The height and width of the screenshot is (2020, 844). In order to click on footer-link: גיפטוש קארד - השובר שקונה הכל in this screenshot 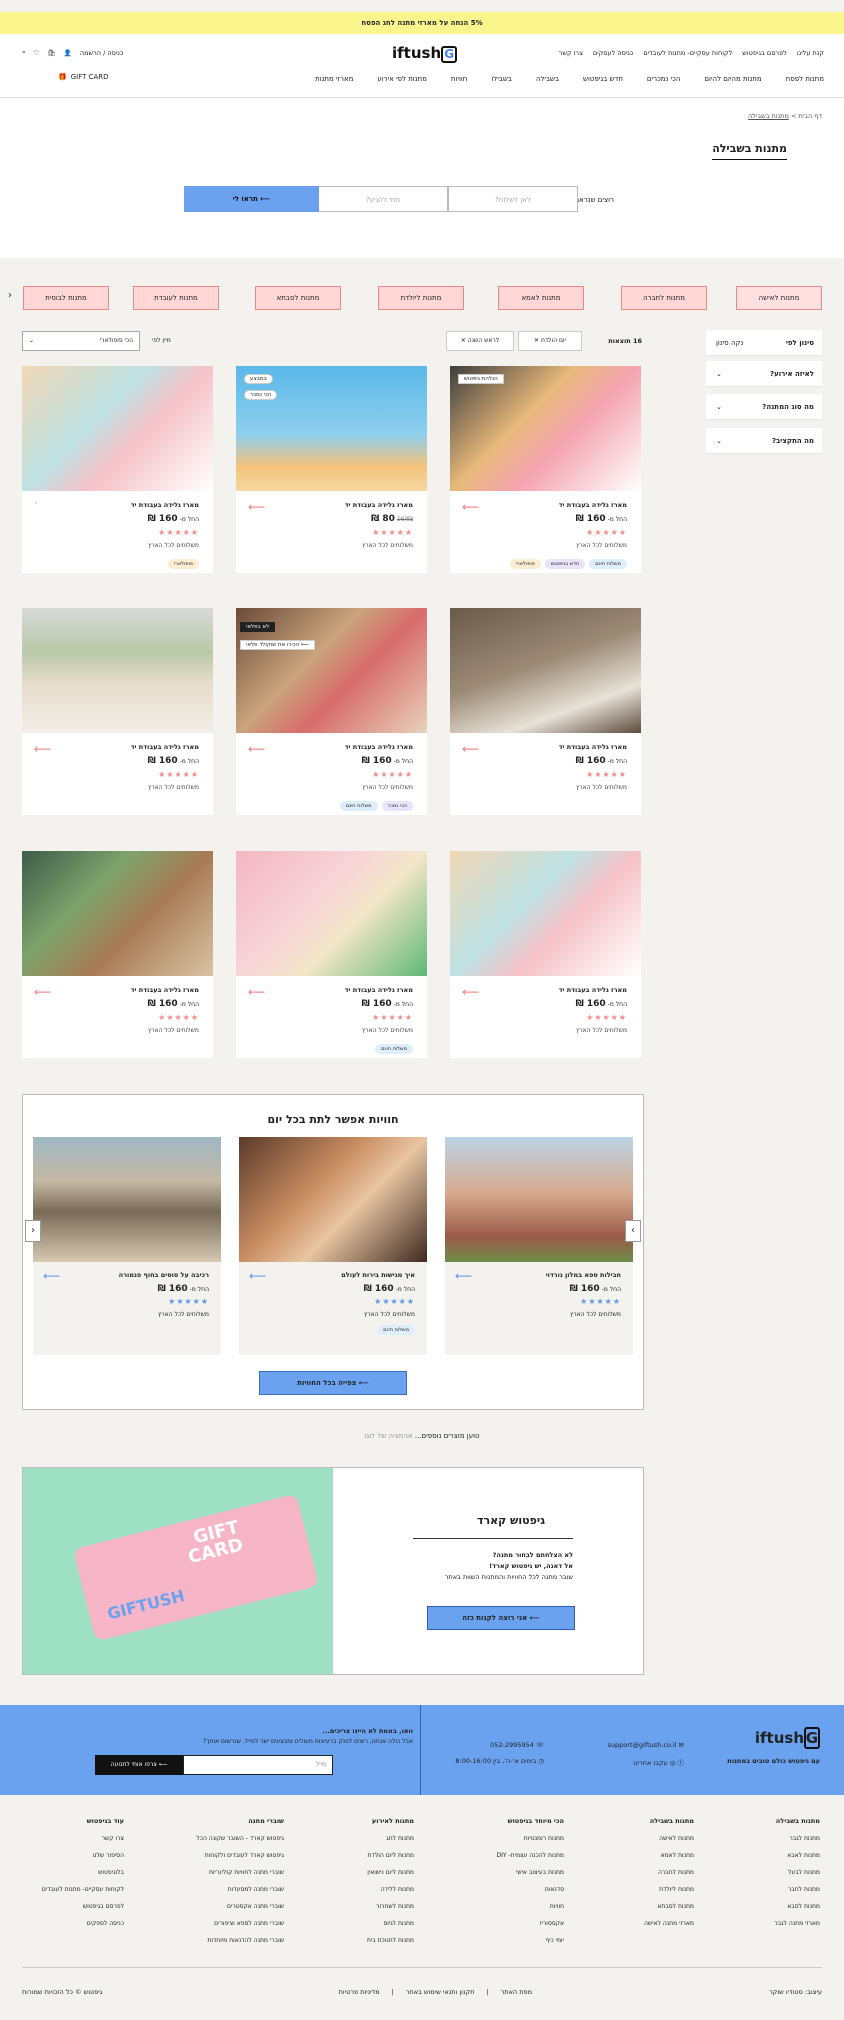, I will do `click(240, 1838)`.